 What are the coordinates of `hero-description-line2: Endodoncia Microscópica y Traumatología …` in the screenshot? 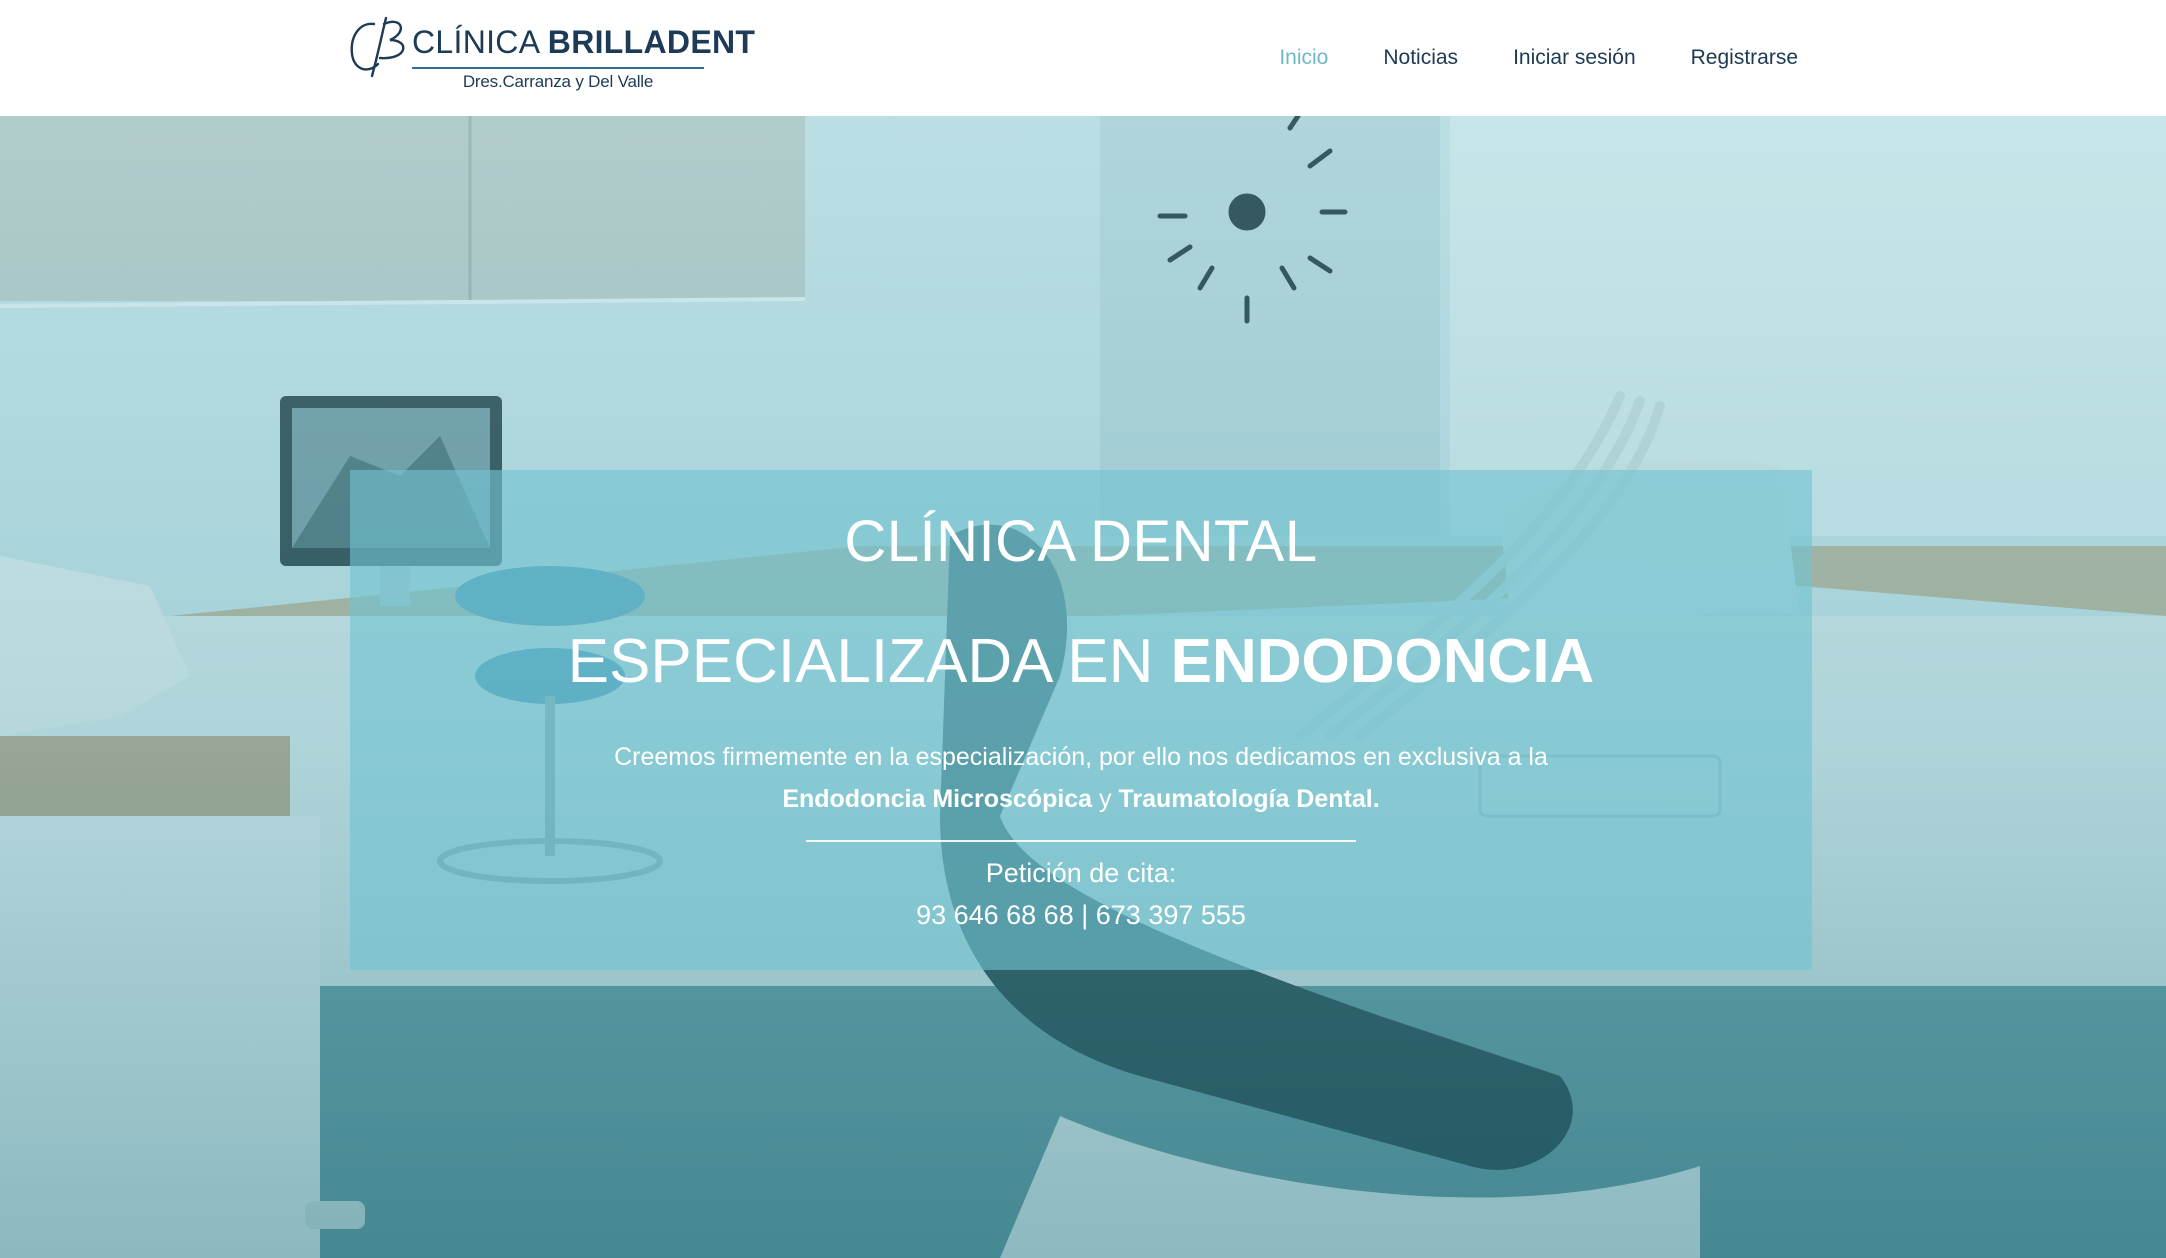 It's located at (1081, 799).